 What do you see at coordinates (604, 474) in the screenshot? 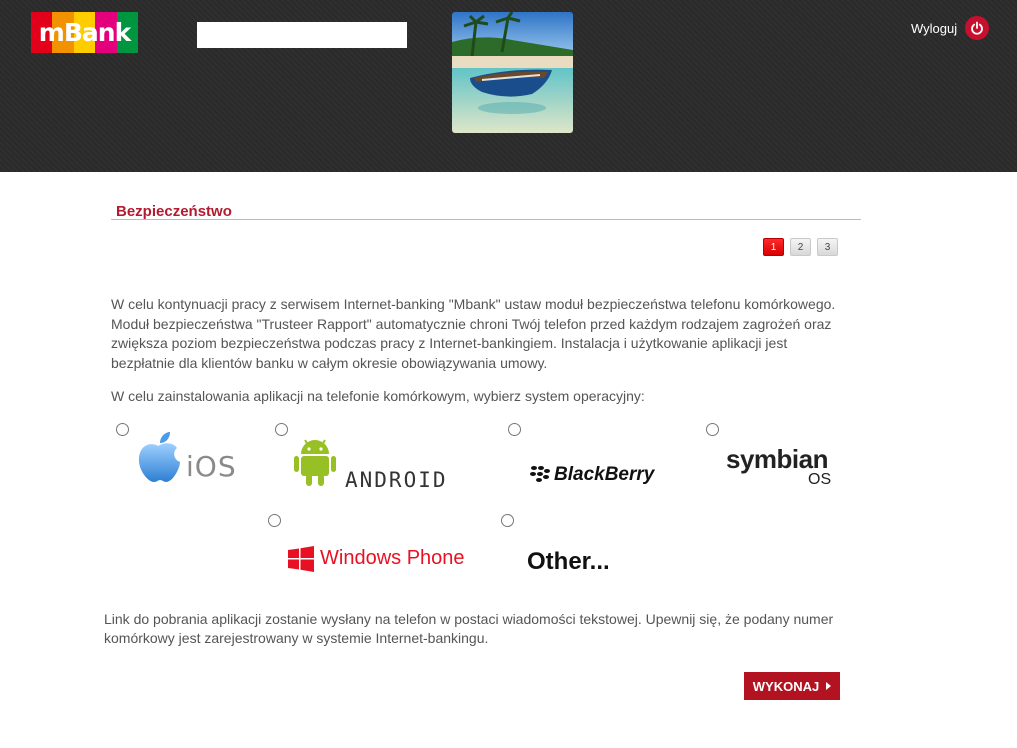
I see `blackberry-label: BlackBerry` at bounding box center [604, 474].